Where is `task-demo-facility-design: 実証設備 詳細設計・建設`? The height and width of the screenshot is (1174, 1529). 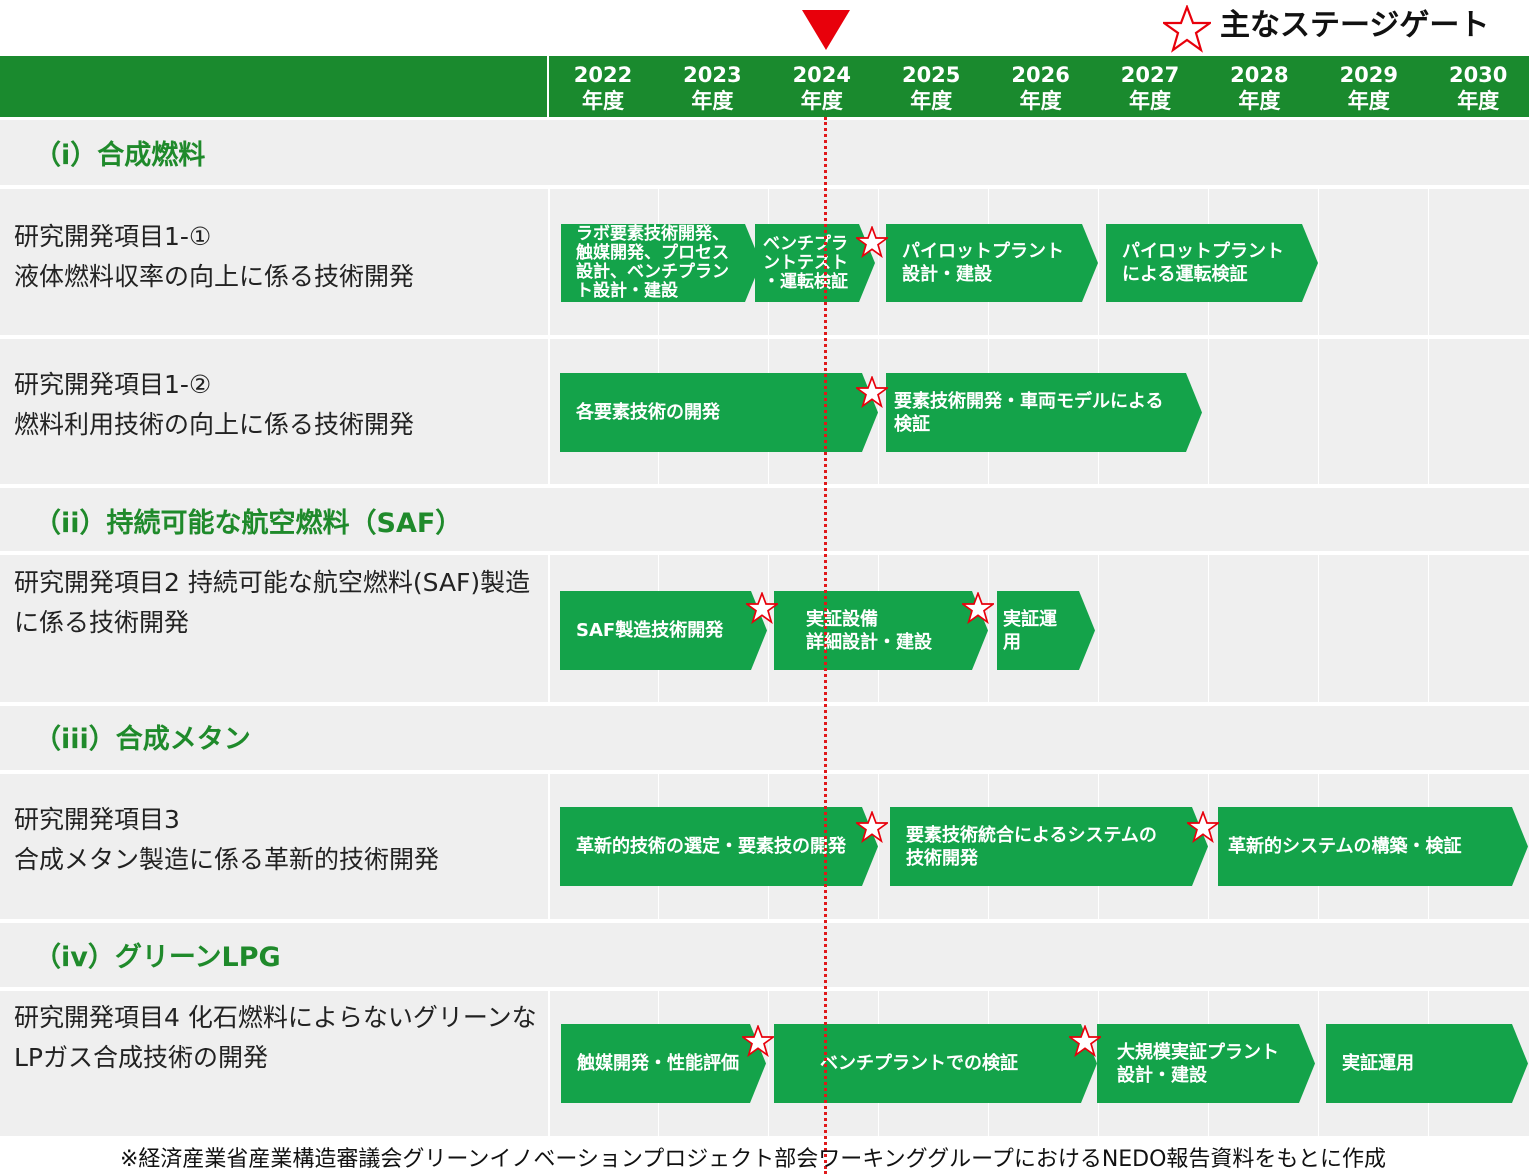
task-demo-facility-design: 実証設備 詳細設計・建設 is located at coordinates (881, 630).